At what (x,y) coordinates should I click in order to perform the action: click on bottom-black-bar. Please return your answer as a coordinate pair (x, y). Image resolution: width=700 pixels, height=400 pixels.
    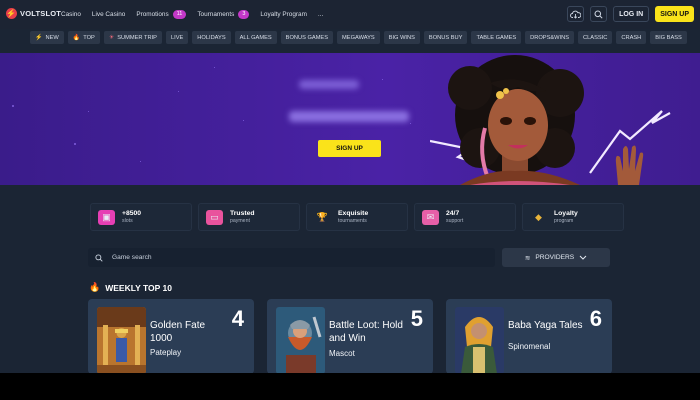
    Looking at the image, I should click on (350, 386).